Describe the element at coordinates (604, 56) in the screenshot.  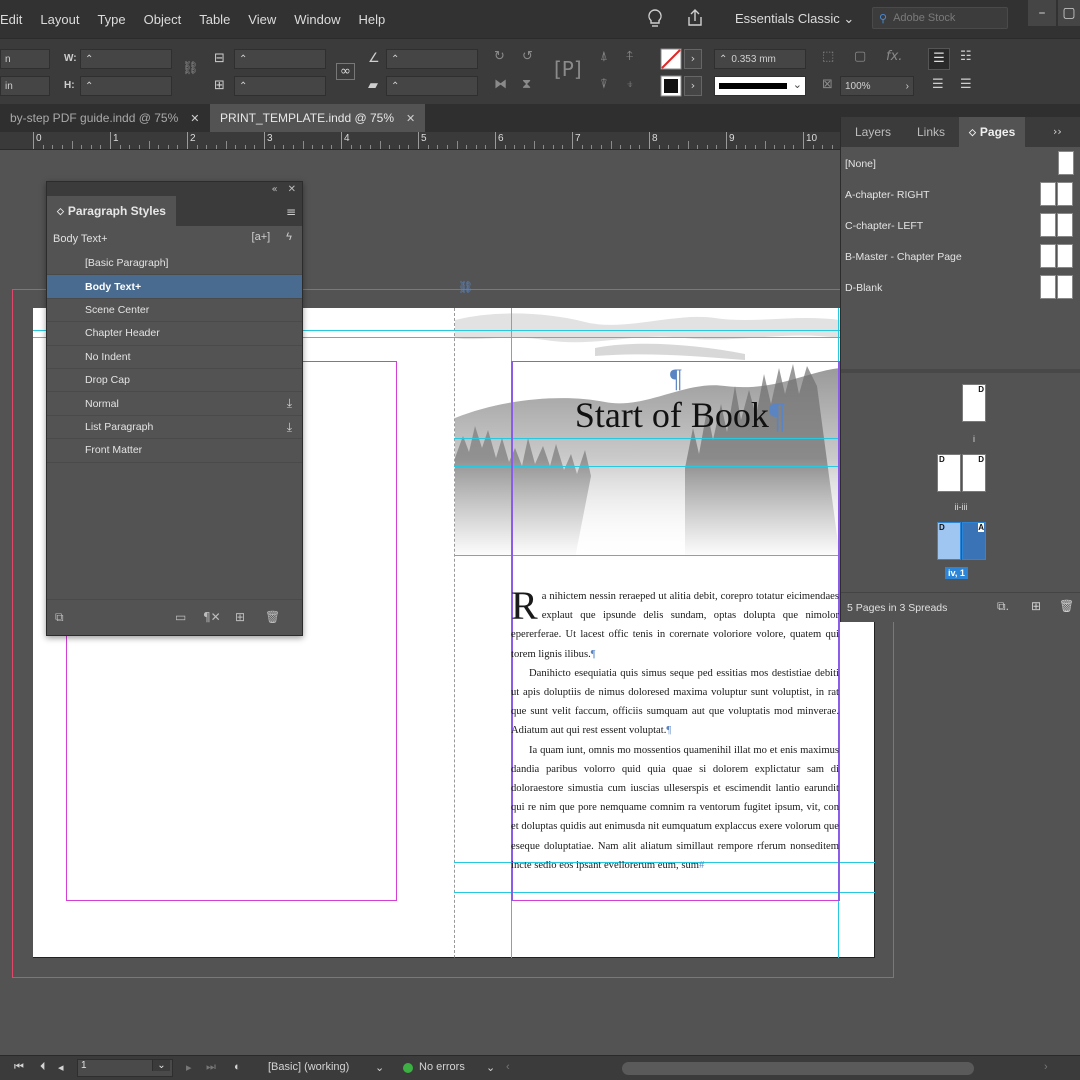
I see `select-container-icon: ⍋` at that location.